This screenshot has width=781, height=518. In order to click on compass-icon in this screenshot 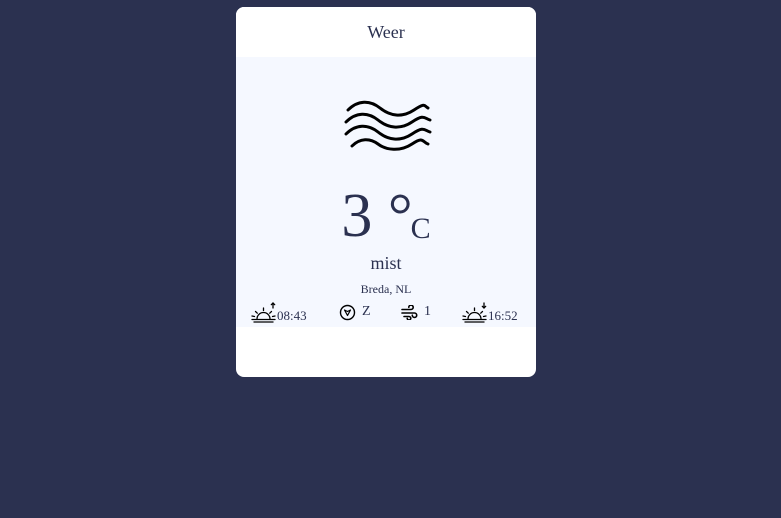, I will do `click(347, 312)`.